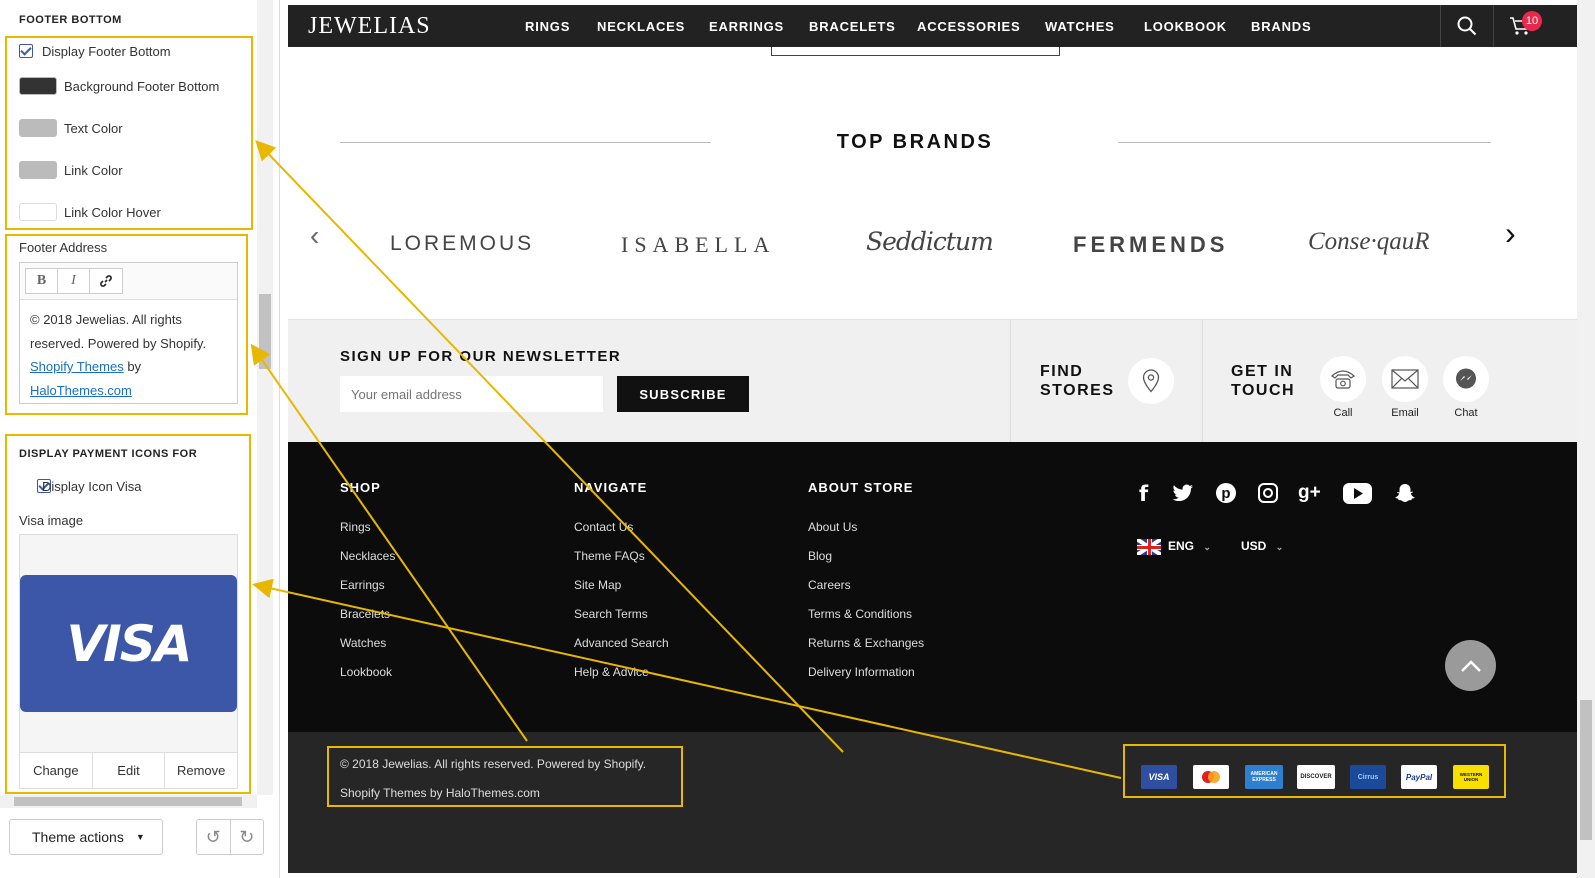  What do you see at coordinates (861, 672) in the screenshot?
I see `footer-link-delivery: Delivery Information` at bounding box center [861, 672].